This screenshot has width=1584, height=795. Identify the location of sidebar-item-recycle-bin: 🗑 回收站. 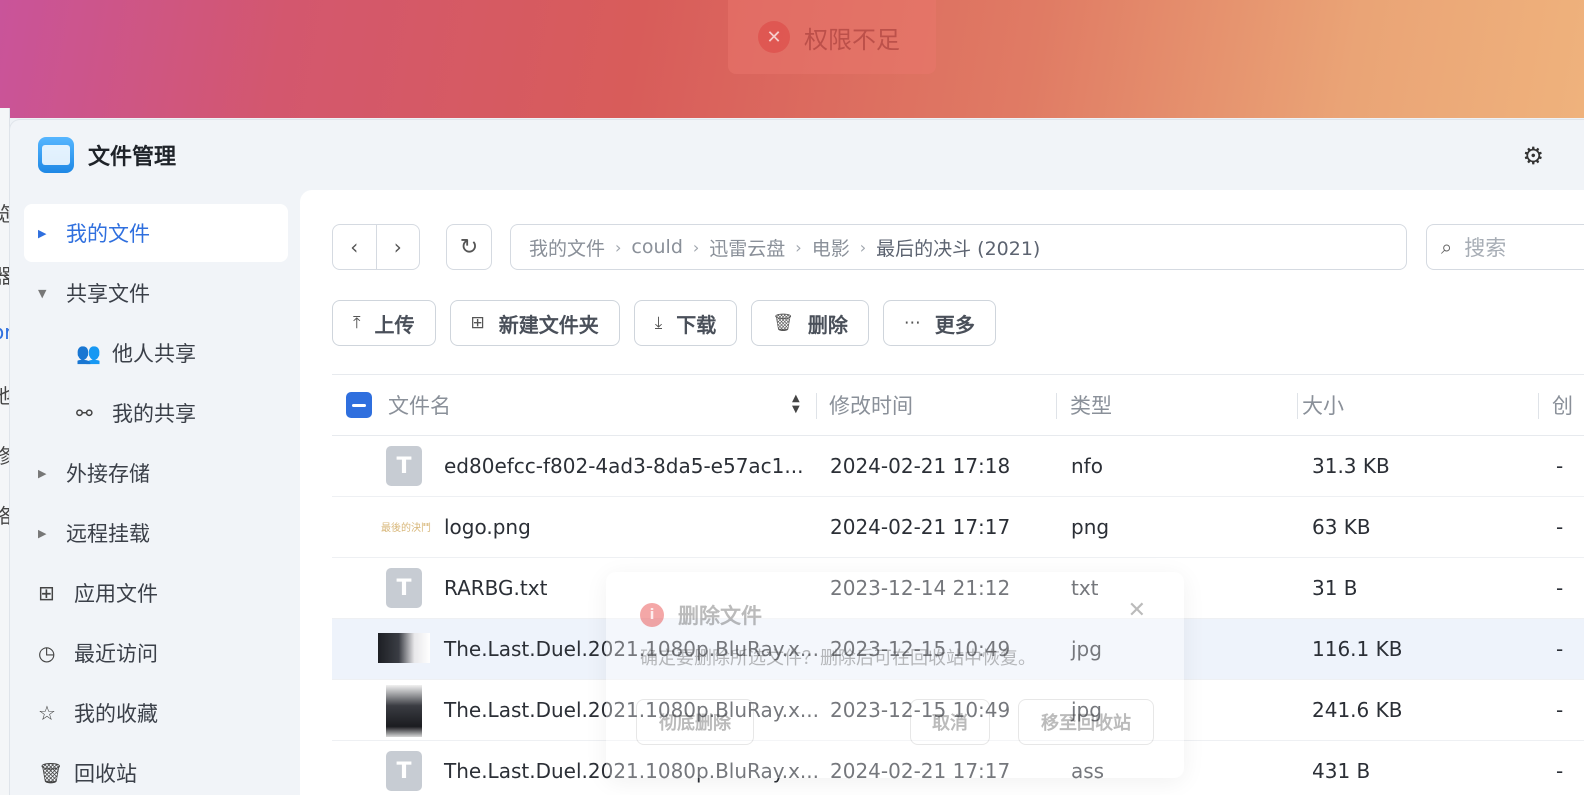
(156, 769).